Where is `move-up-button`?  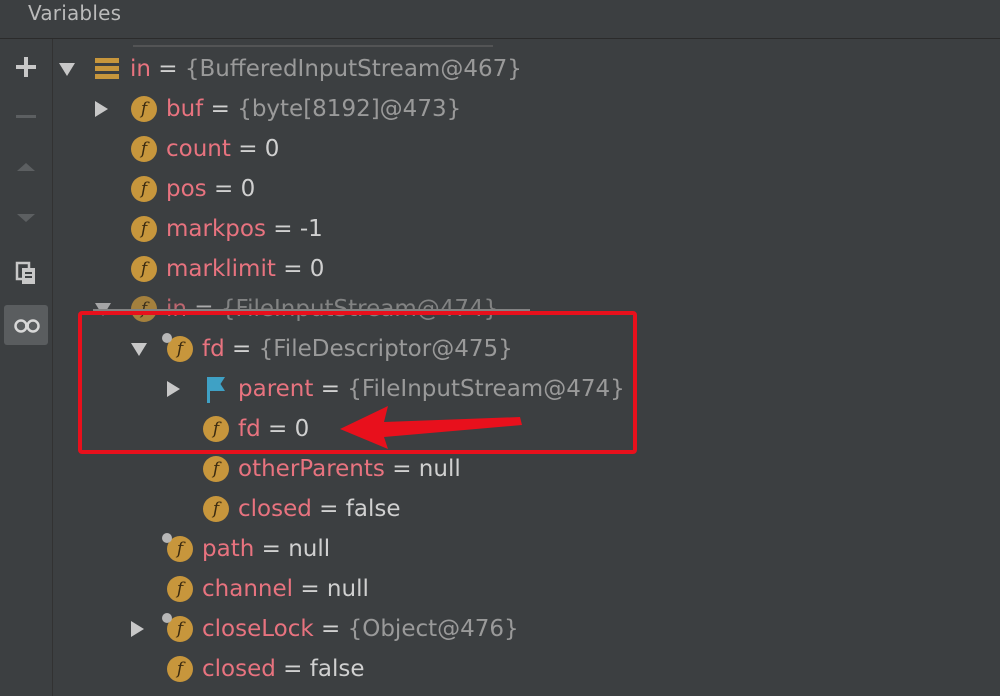 move-up-button is located at coordinates (26, 167).